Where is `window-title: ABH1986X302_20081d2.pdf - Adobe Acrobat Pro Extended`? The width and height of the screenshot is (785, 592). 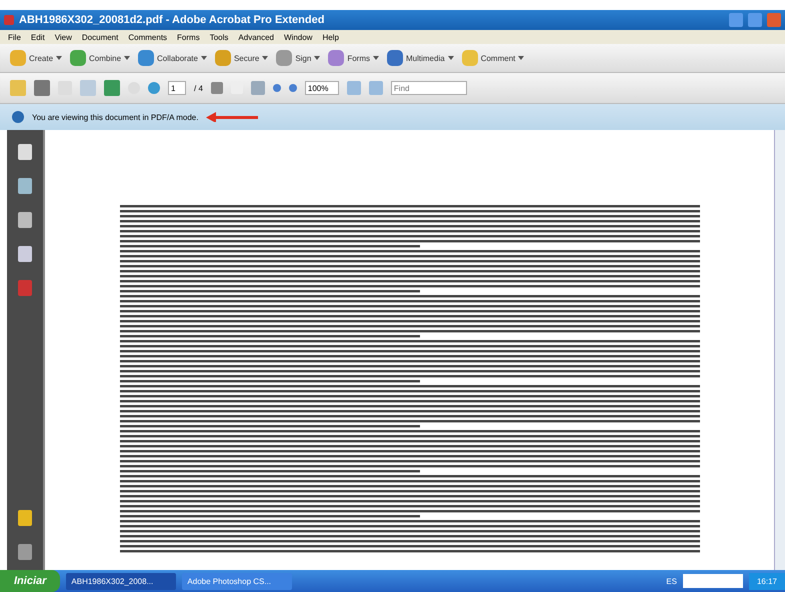
window-title: ABH1986X302_20081d2.pdf - Adobe Acrobat Pro Extended is located at coordinates (171, 20).